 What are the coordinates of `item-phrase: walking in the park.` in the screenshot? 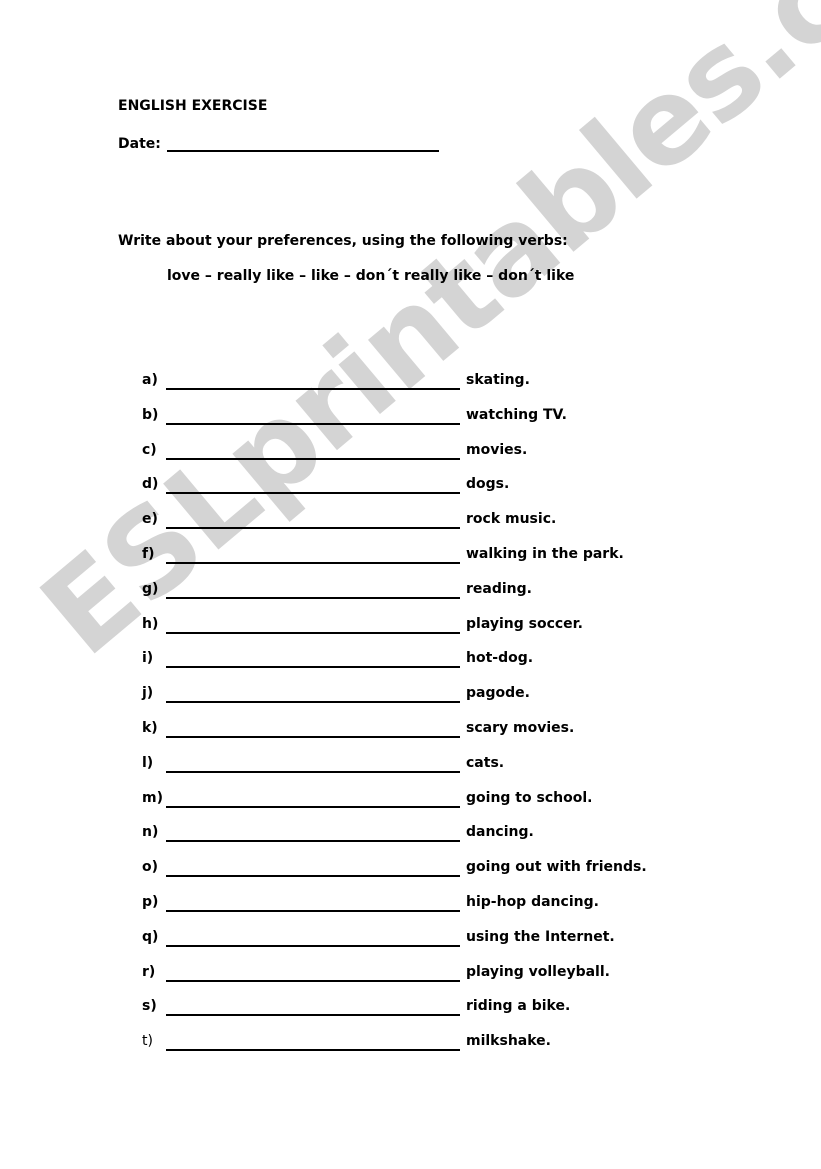 It's located at (545, 553).